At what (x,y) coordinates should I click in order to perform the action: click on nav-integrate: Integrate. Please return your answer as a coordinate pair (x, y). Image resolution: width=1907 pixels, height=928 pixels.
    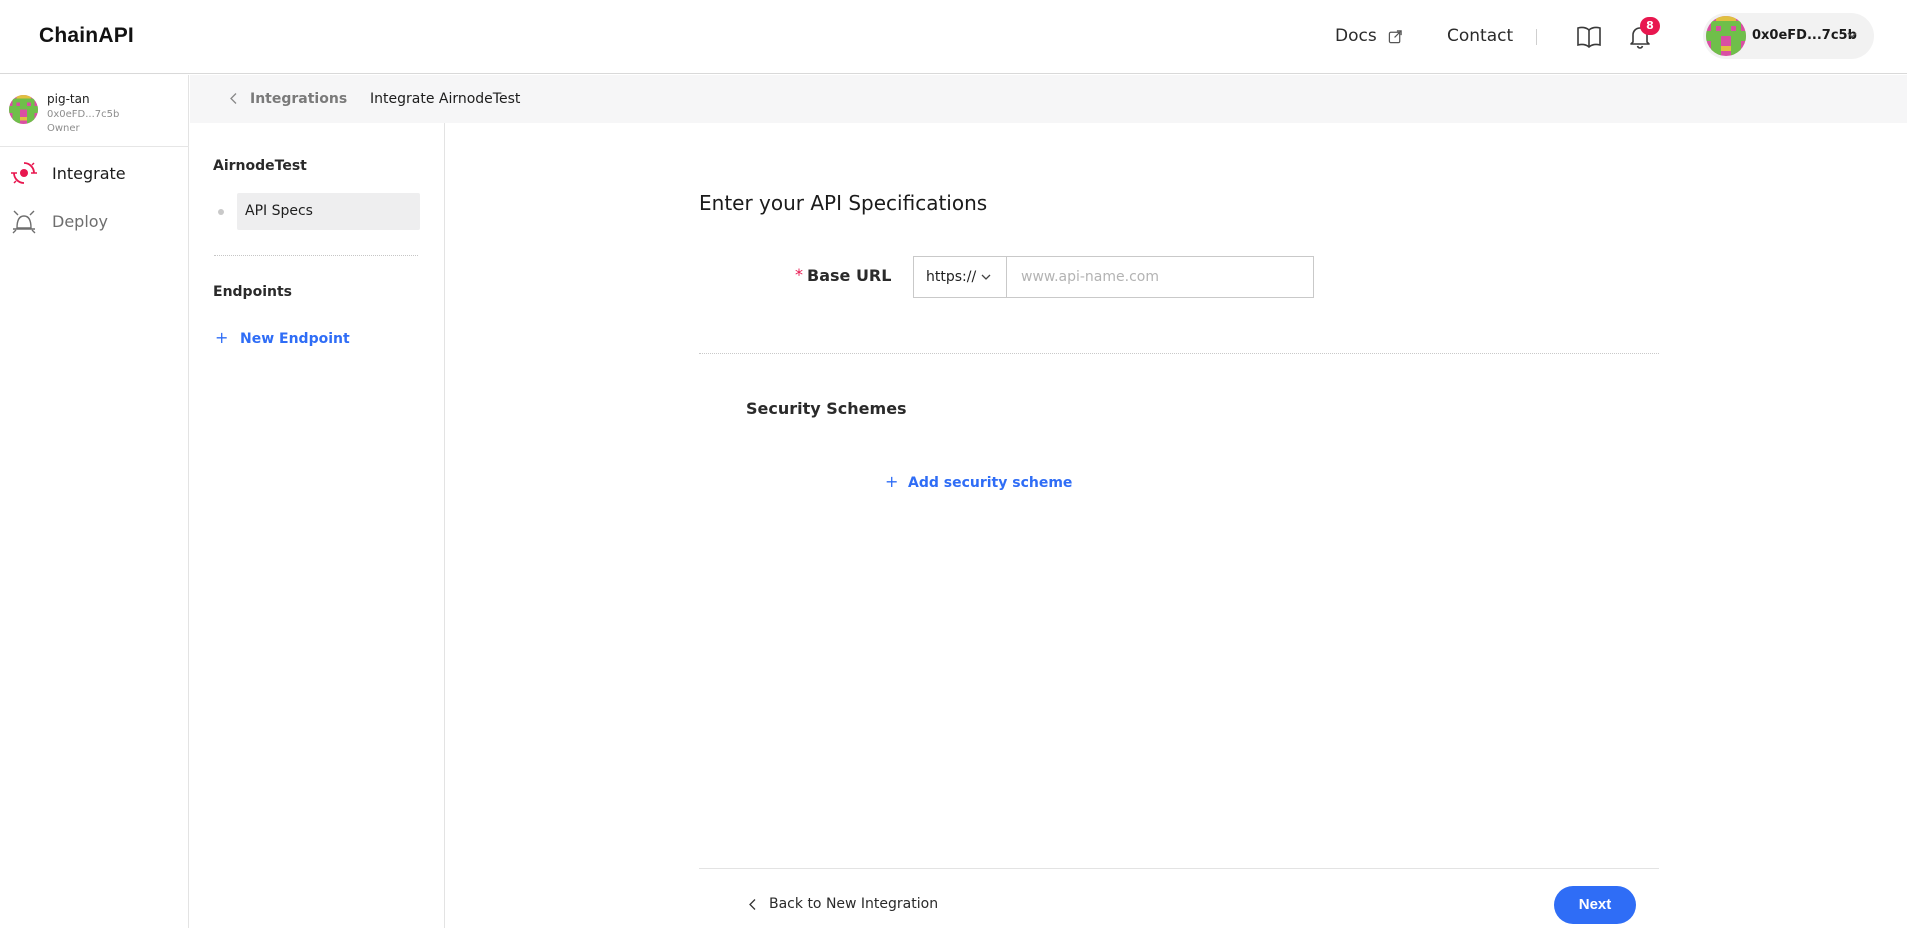
    Looking at the image, I should click on (94, 173).